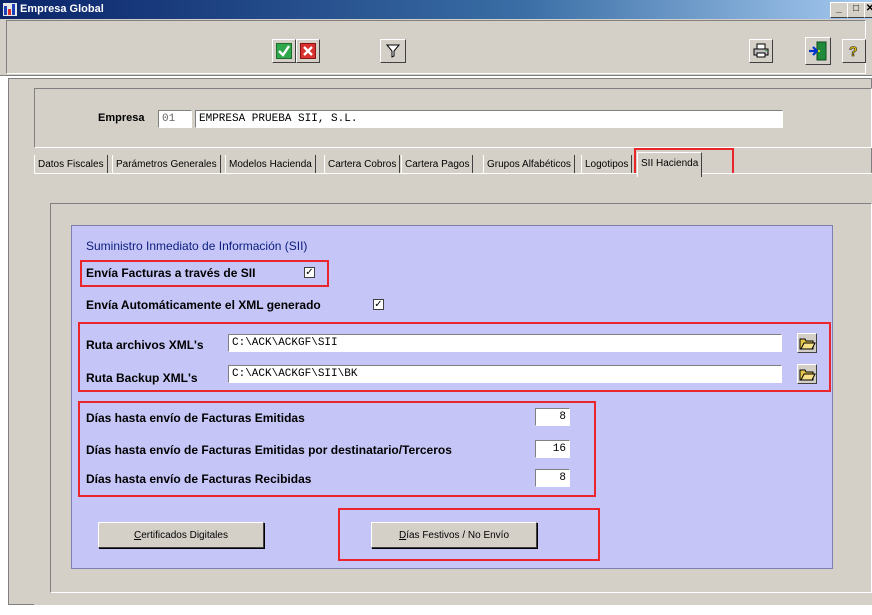  Describe the element at coordinates (437, 164) in the screenshot. I see `tab-cartera-pagos: Cartera Pagos` at that location.